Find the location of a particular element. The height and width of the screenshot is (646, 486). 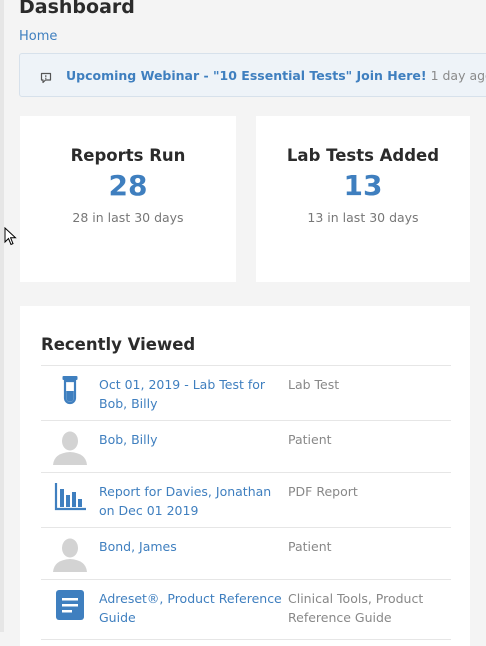

left-border is located at coordinates (2, 316).